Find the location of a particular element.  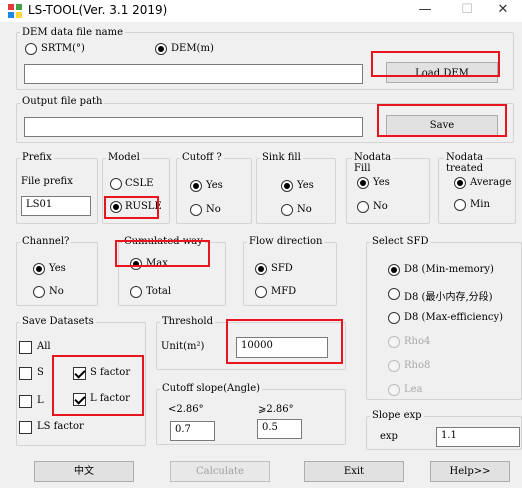

maximize-icon: ☐ is located at coordinates (467, 9).